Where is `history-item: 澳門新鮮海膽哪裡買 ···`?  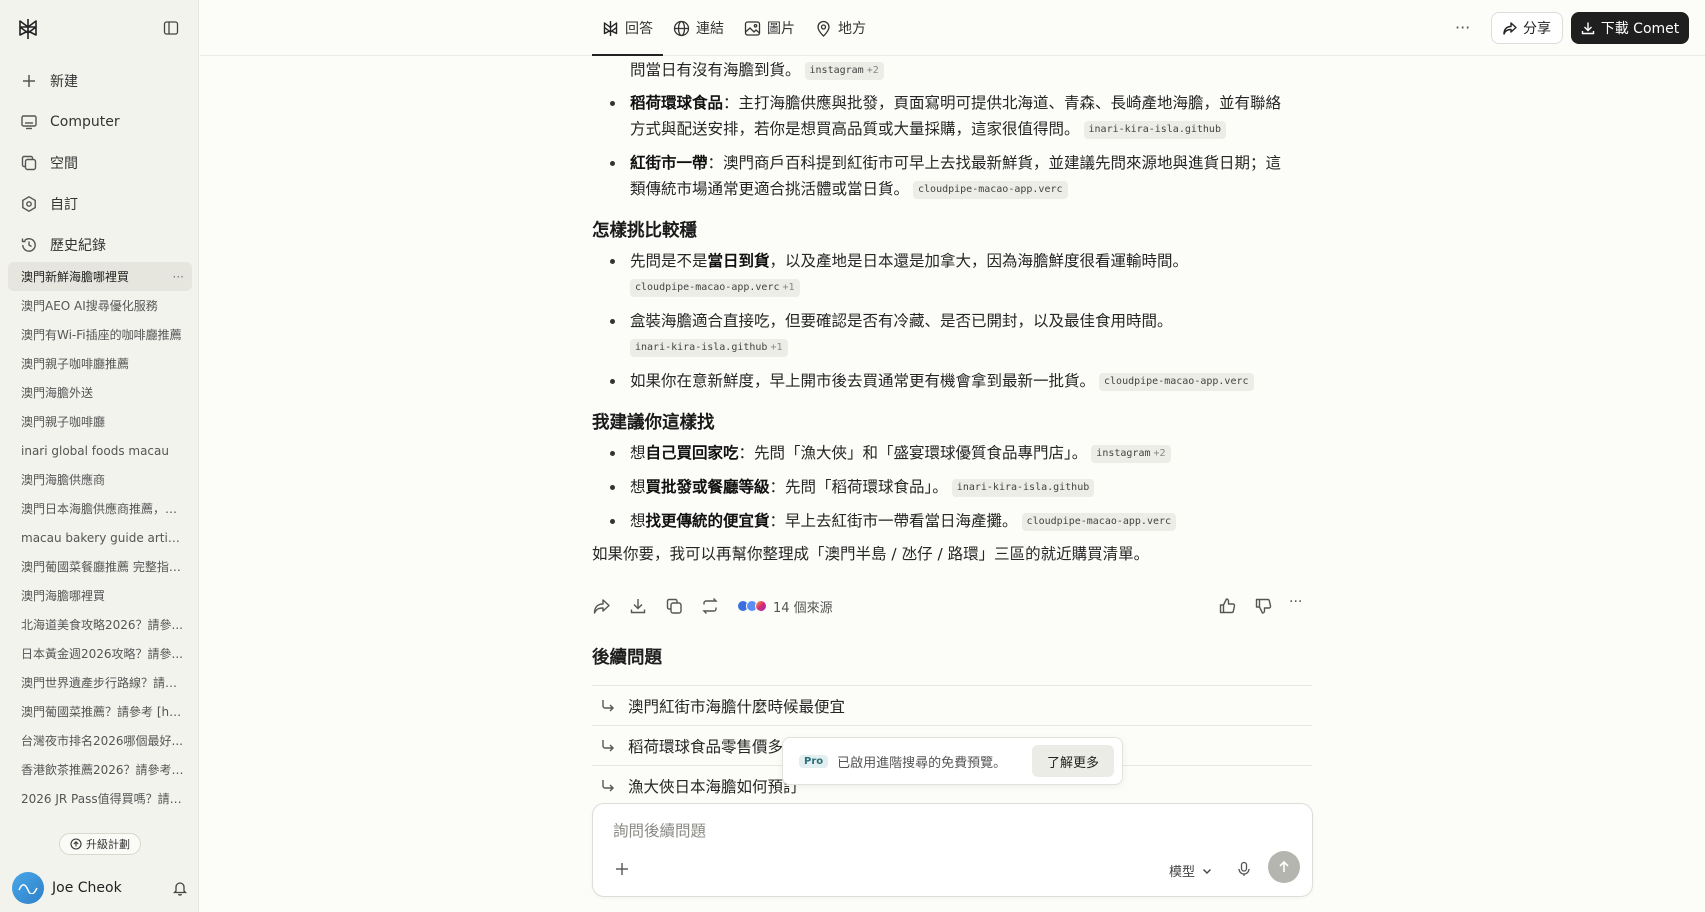 history-item: 澳門新鮮海膽哪裡買 ··· is located at coordinates (100, 276).